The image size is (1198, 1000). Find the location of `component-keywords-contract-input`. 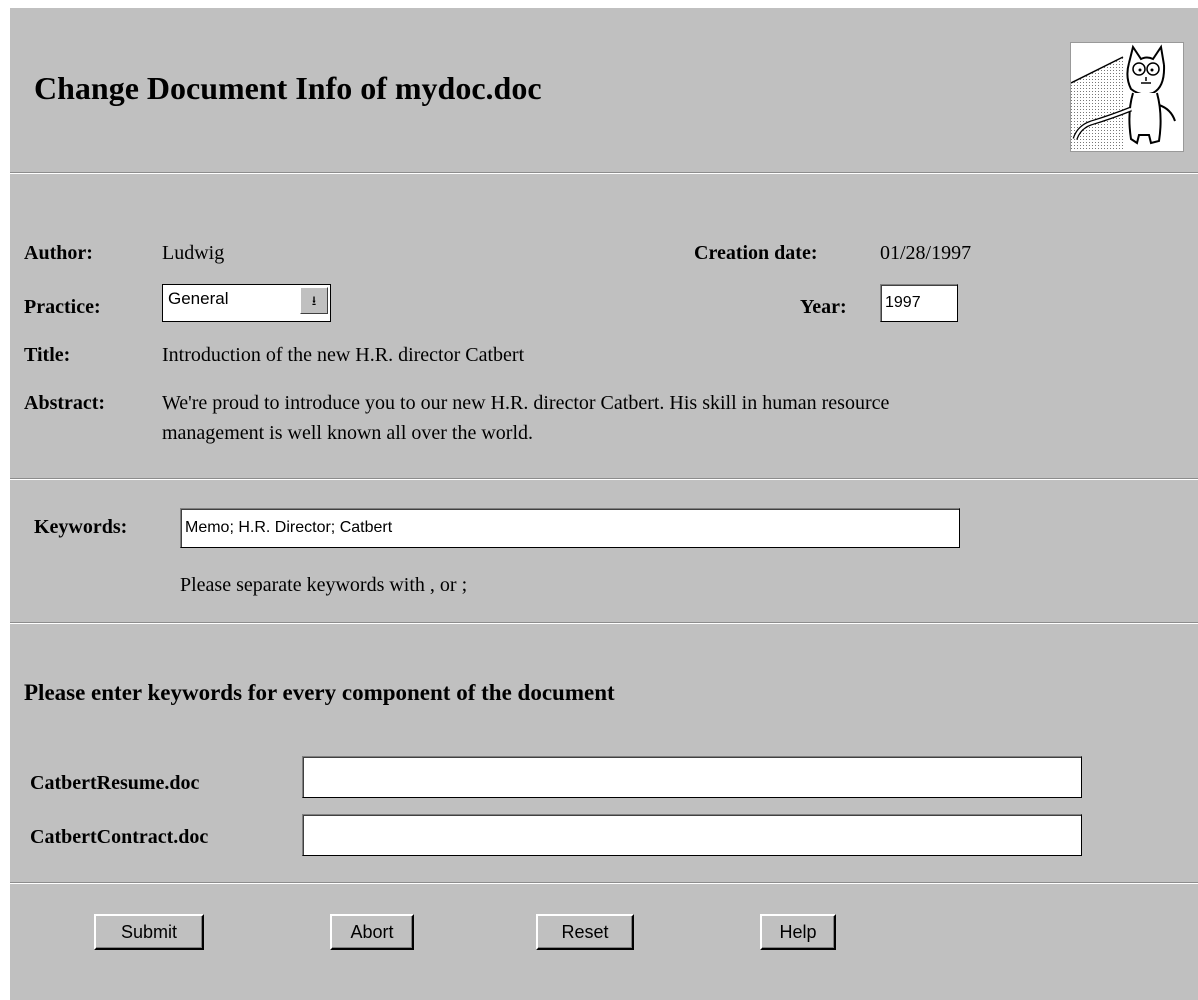

component-keywords-contract-input is located at coordinates (692, 835).